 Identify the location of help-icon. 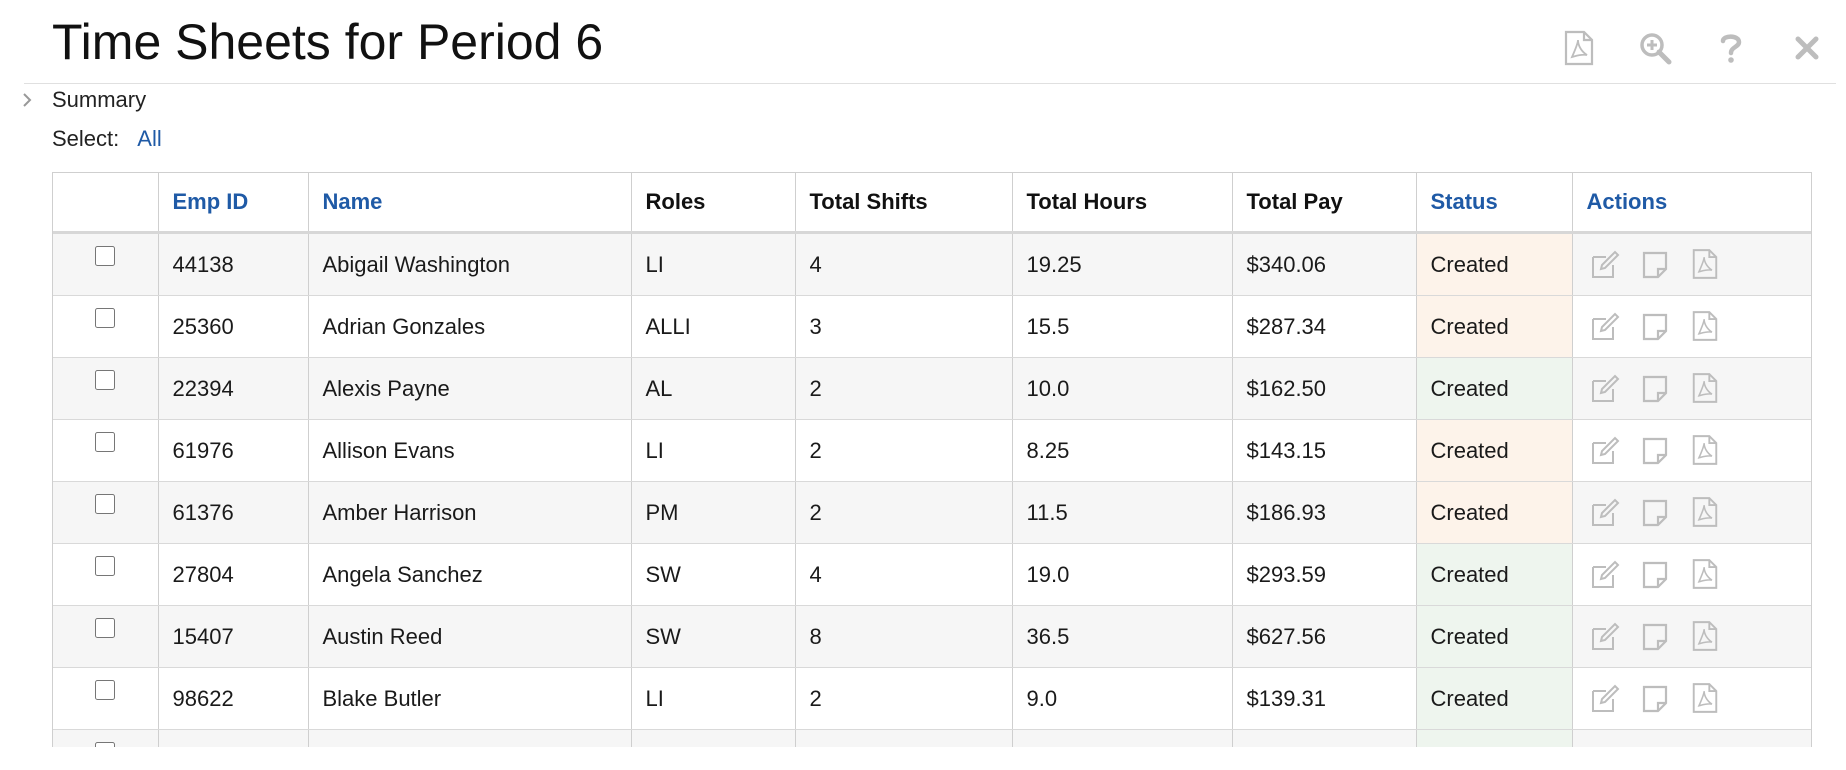
(1731, 48).